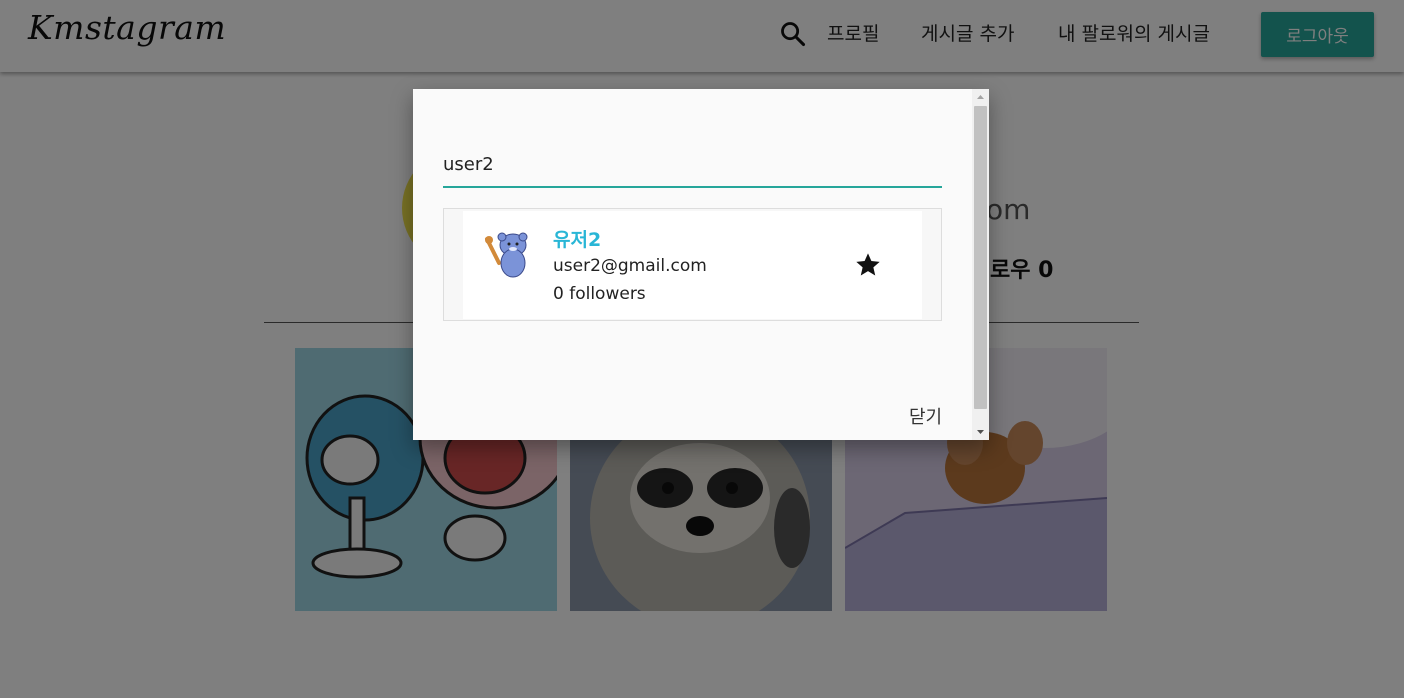 Image resolution: width=1404 pixels, height=698 pixels. I want to click on search-results-list: 유저2 user2@gmail.com 0 followers, so click(692, 264).